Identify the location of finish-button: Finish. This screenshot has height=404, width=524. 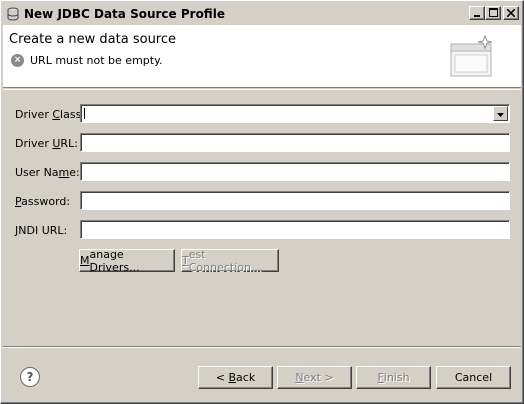
(393, 377).